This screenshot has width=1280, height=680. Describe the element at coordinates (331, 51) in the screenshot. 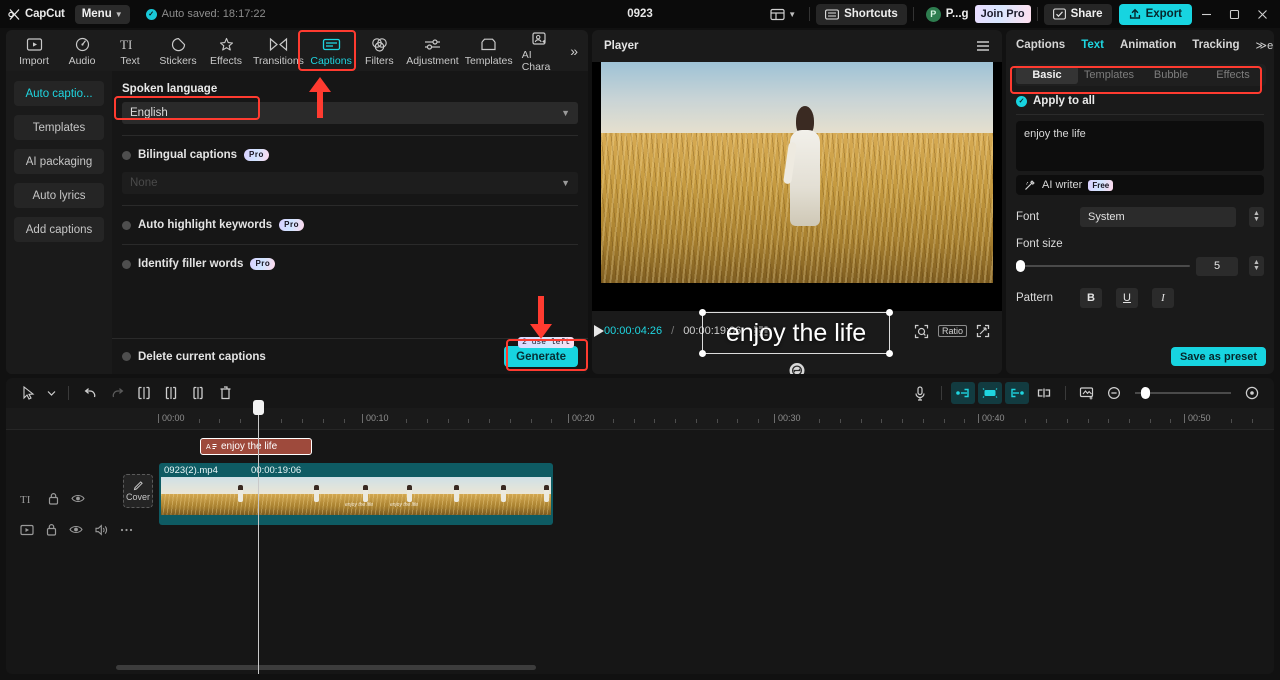

I see `tool-tab-captions: Captions` at that location.